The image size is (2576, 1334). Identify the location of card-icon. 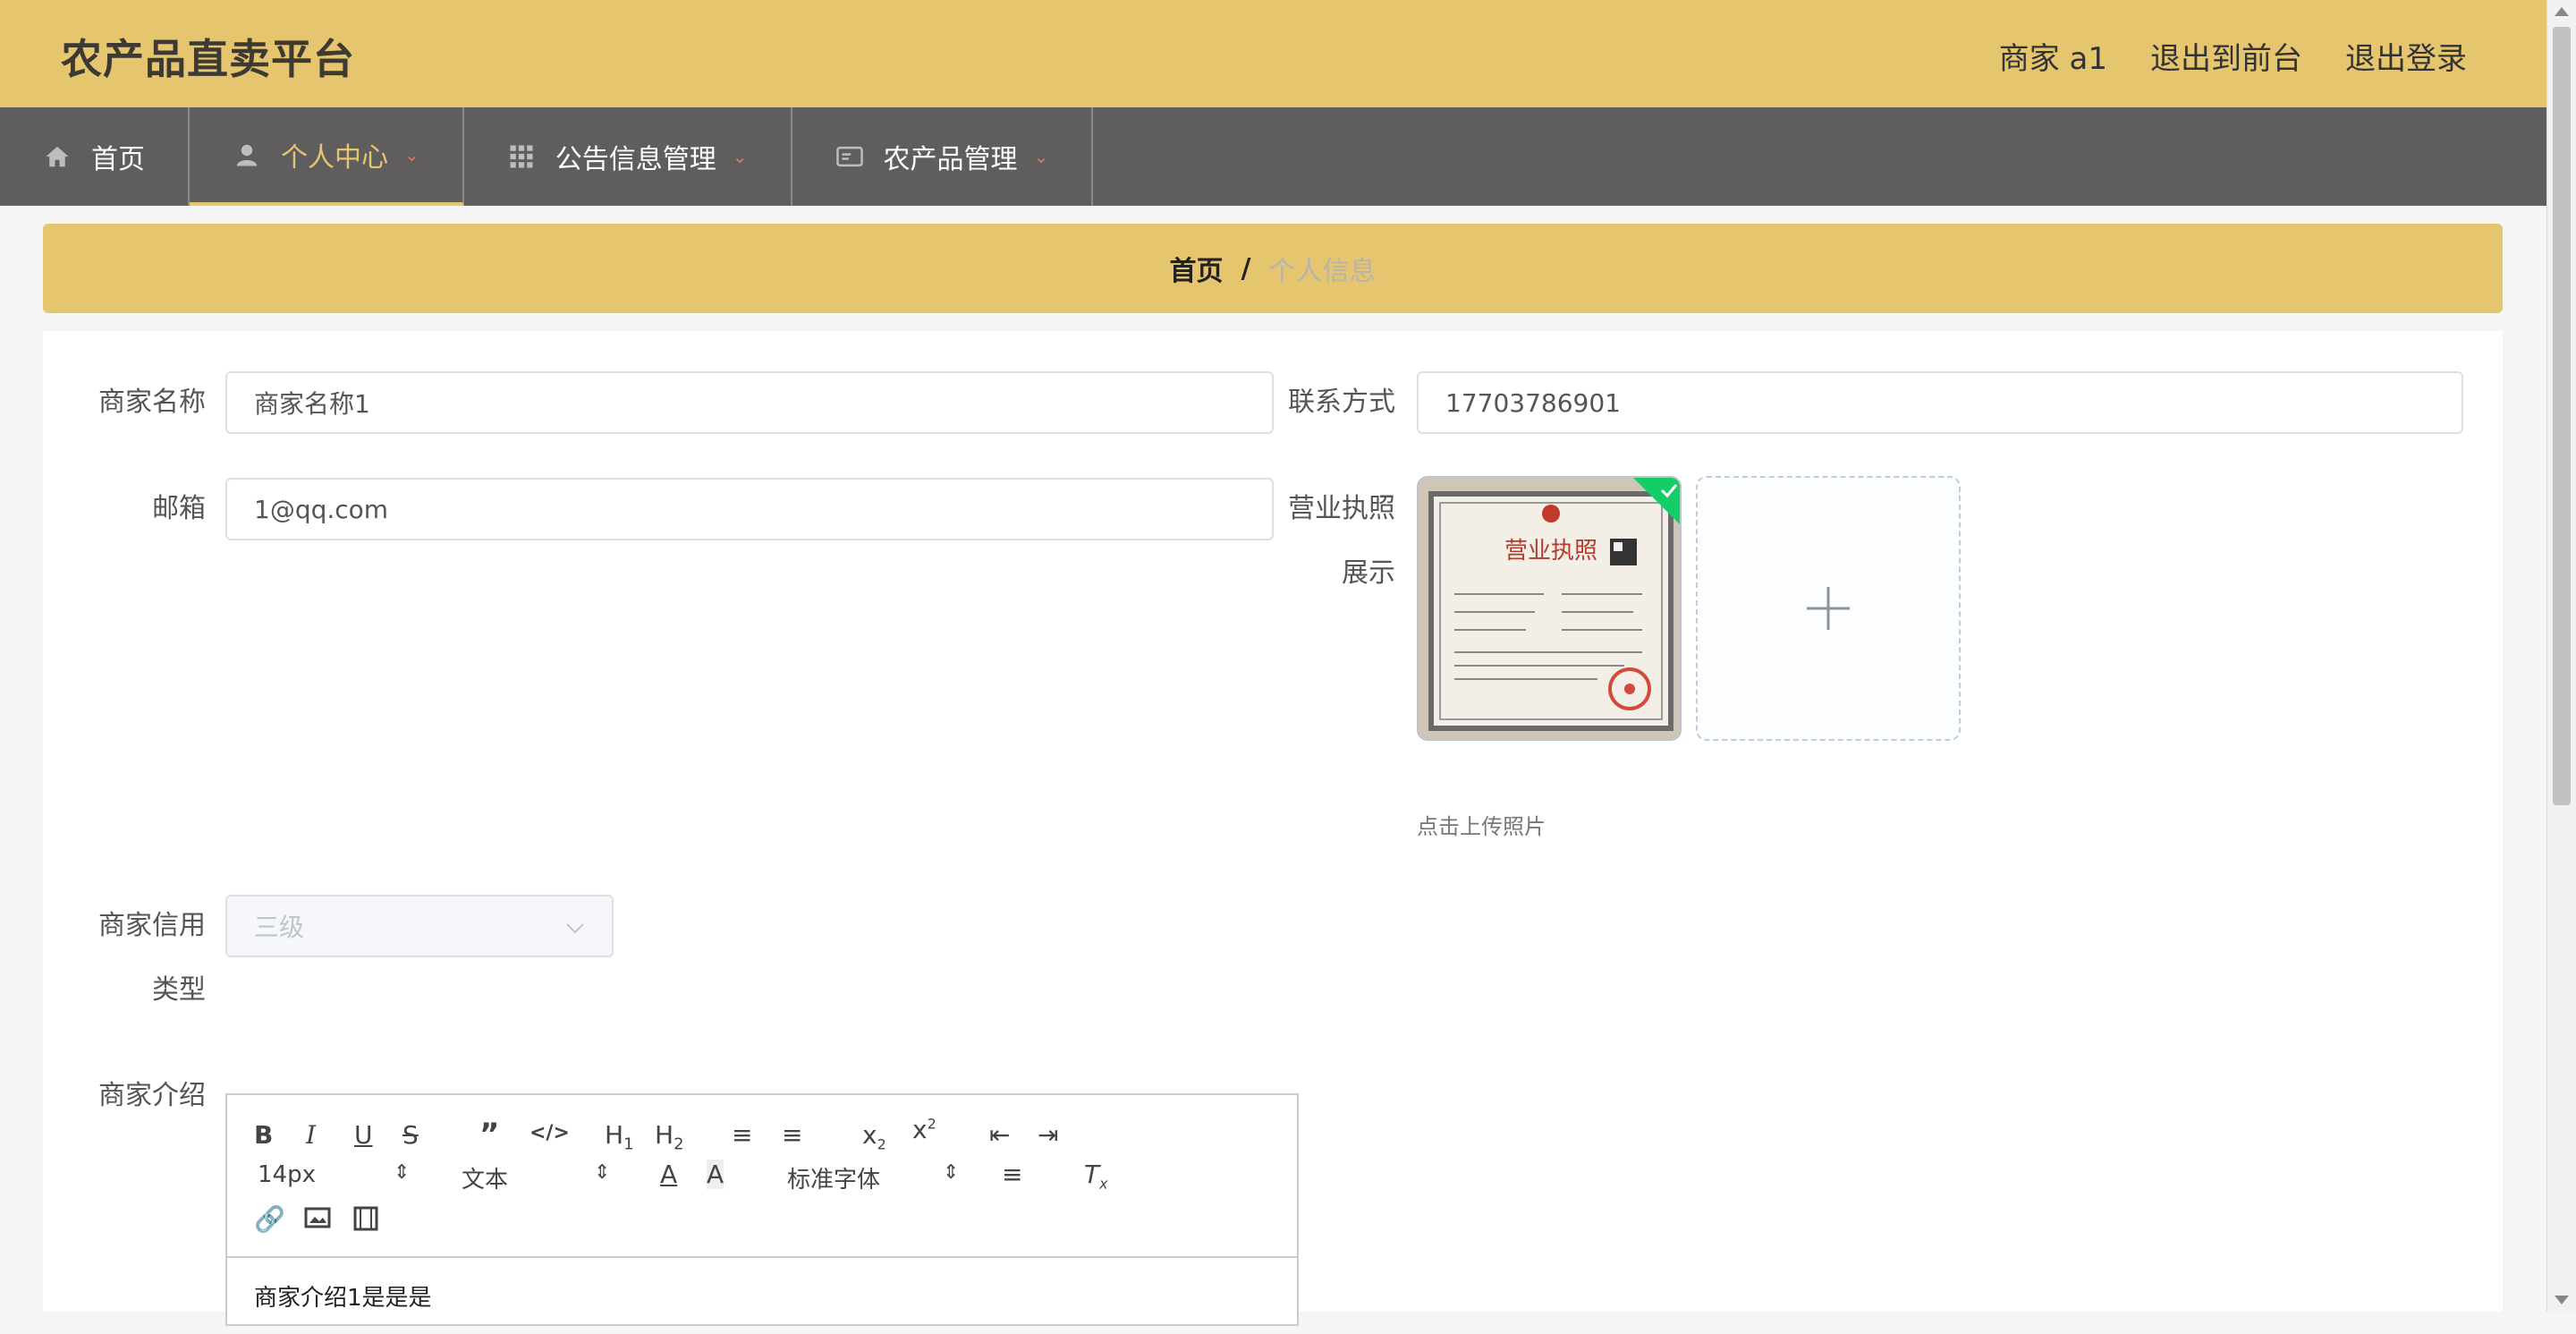
(849, 156).